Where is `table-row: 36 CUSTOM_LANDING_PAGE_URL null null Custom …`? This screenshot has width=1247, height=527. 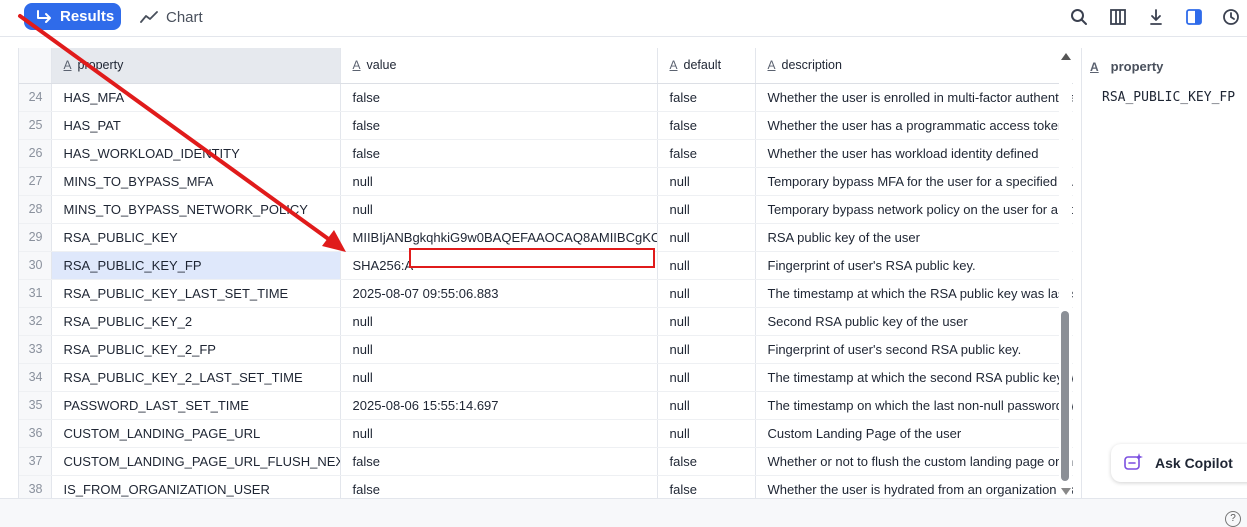
table-row: 36 CUSTOM_LANDING_PAGE_URL null null Custom … is located at coordinates (546, 433).